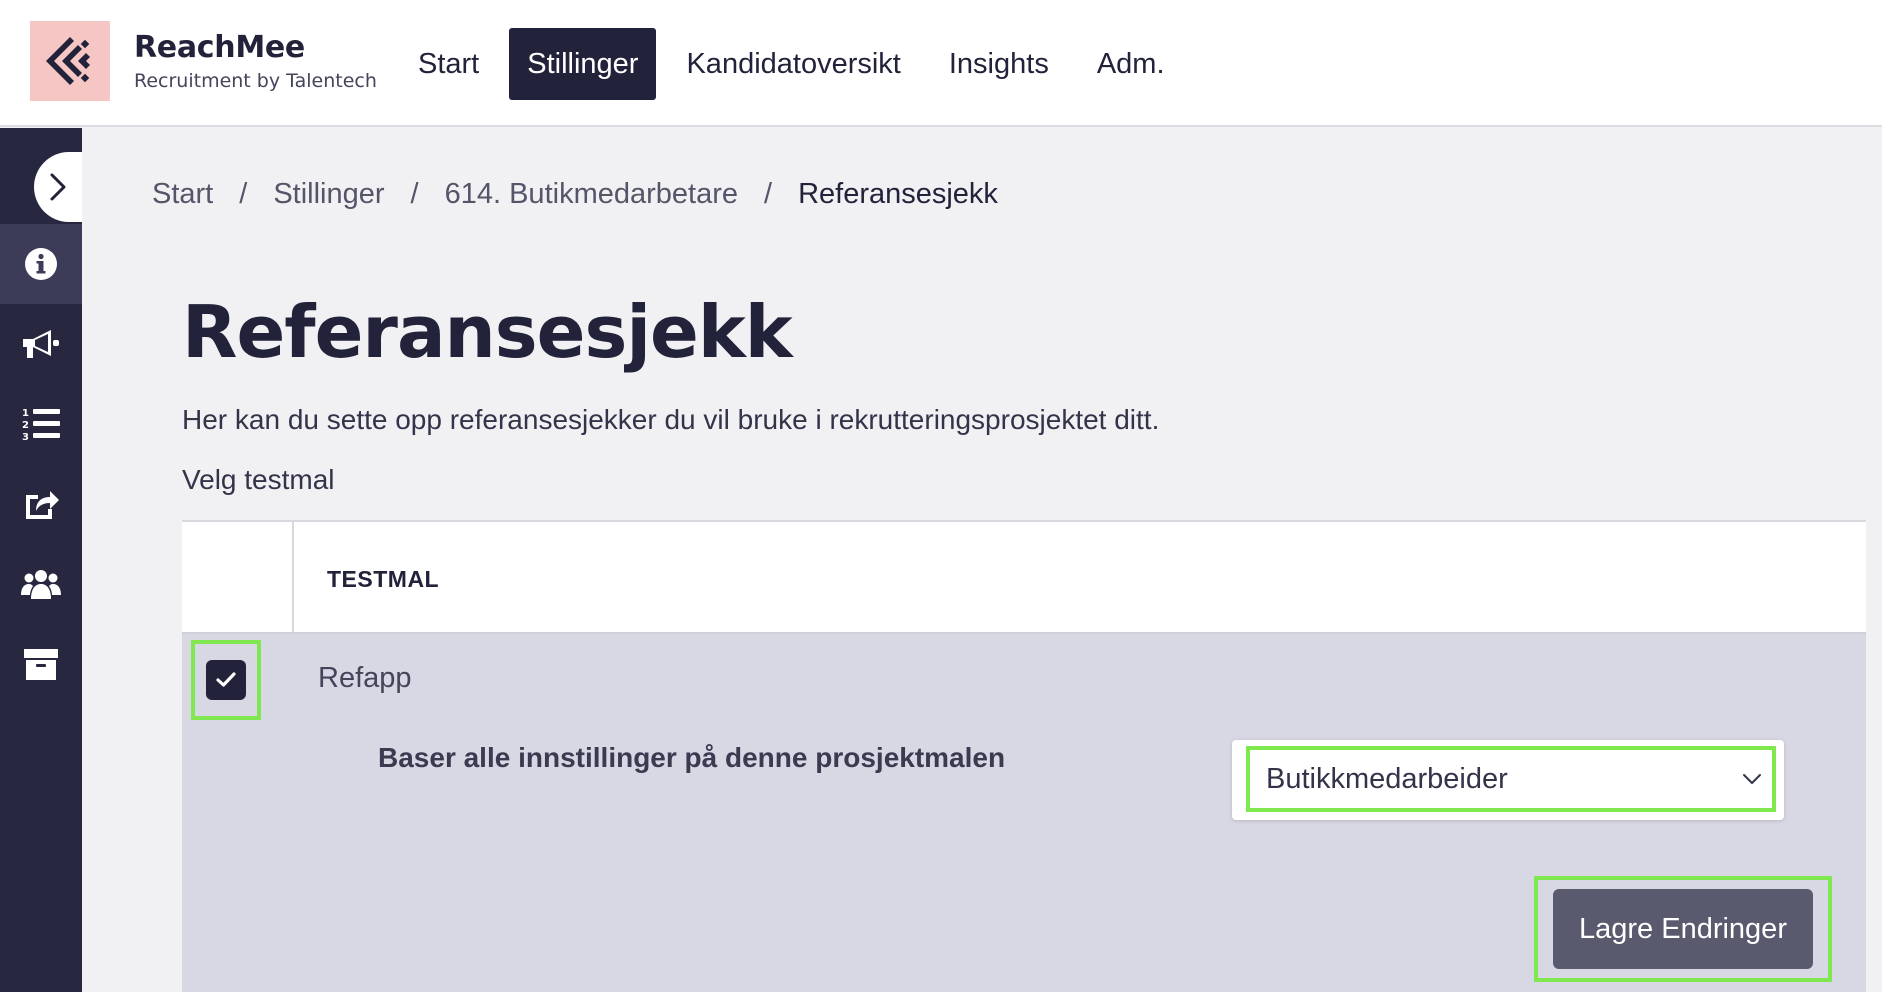 The width and height of the screenshot is (1882, 992). I want to click on nav-item-kandidatoversikt: Kandidatoversikt, so click(793, 64).